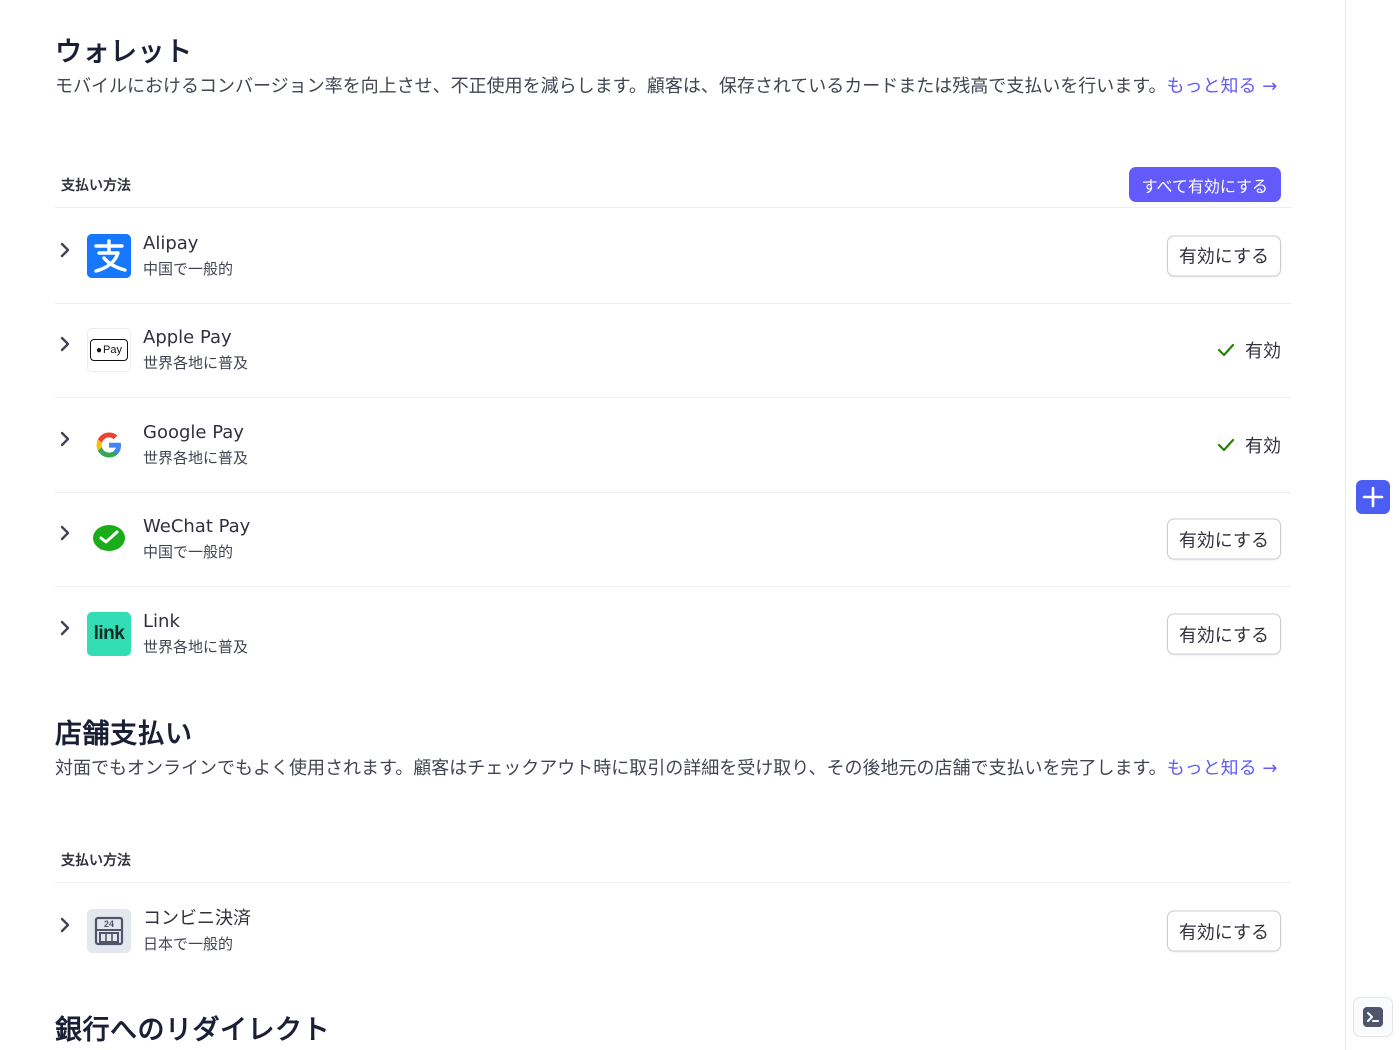 The width and height of the screenshot is (1400, 1050). I want to click on wechat-pay-text: WeChat Pay 中国で一般的, so click(196, 539).